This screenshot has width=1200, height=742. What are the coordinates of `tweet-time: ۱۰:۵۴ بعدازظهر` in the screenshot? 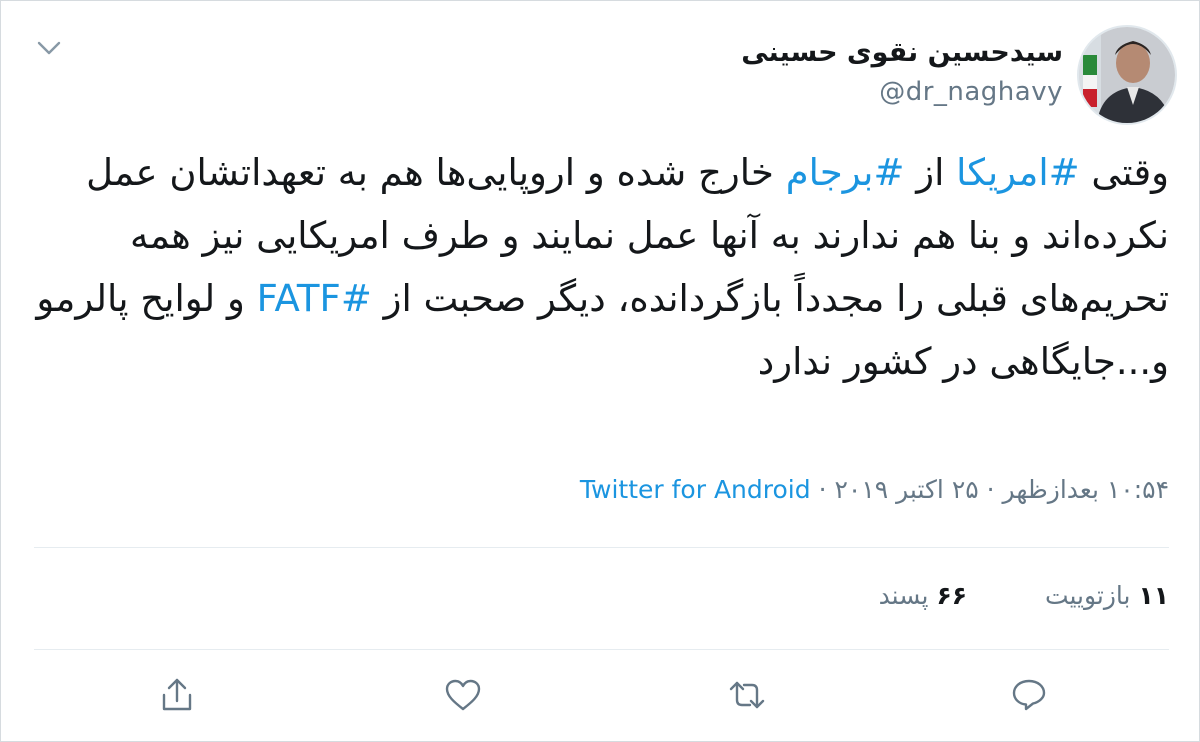 It's located at (1086, 489).